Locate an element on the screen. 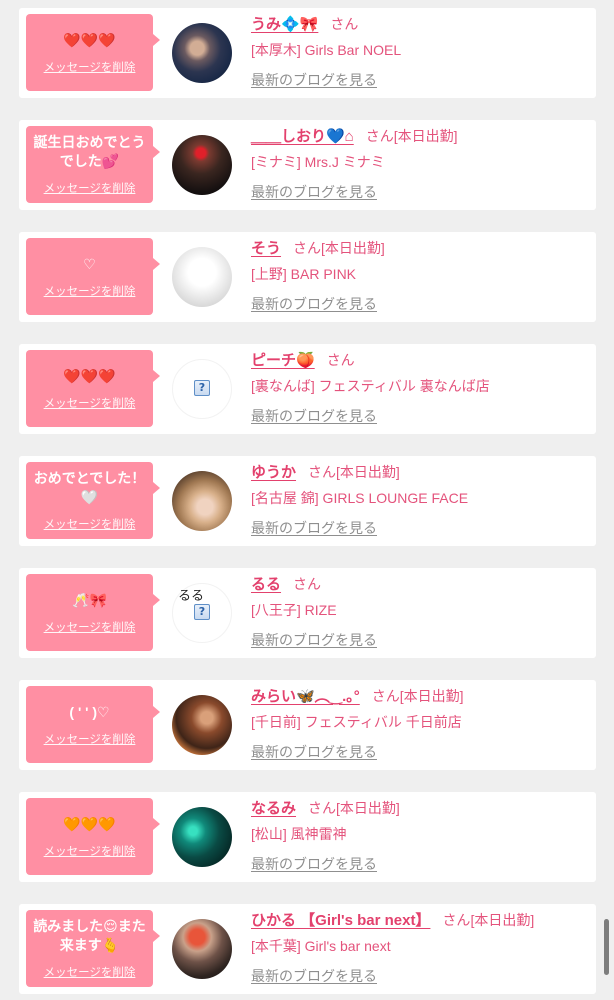 This screenshot has height=1000, width=614. cast-info: なるみ さん[本日出勤] [松山] 風神雷神 最新のブログを見る is located at coordinates (421, 836).